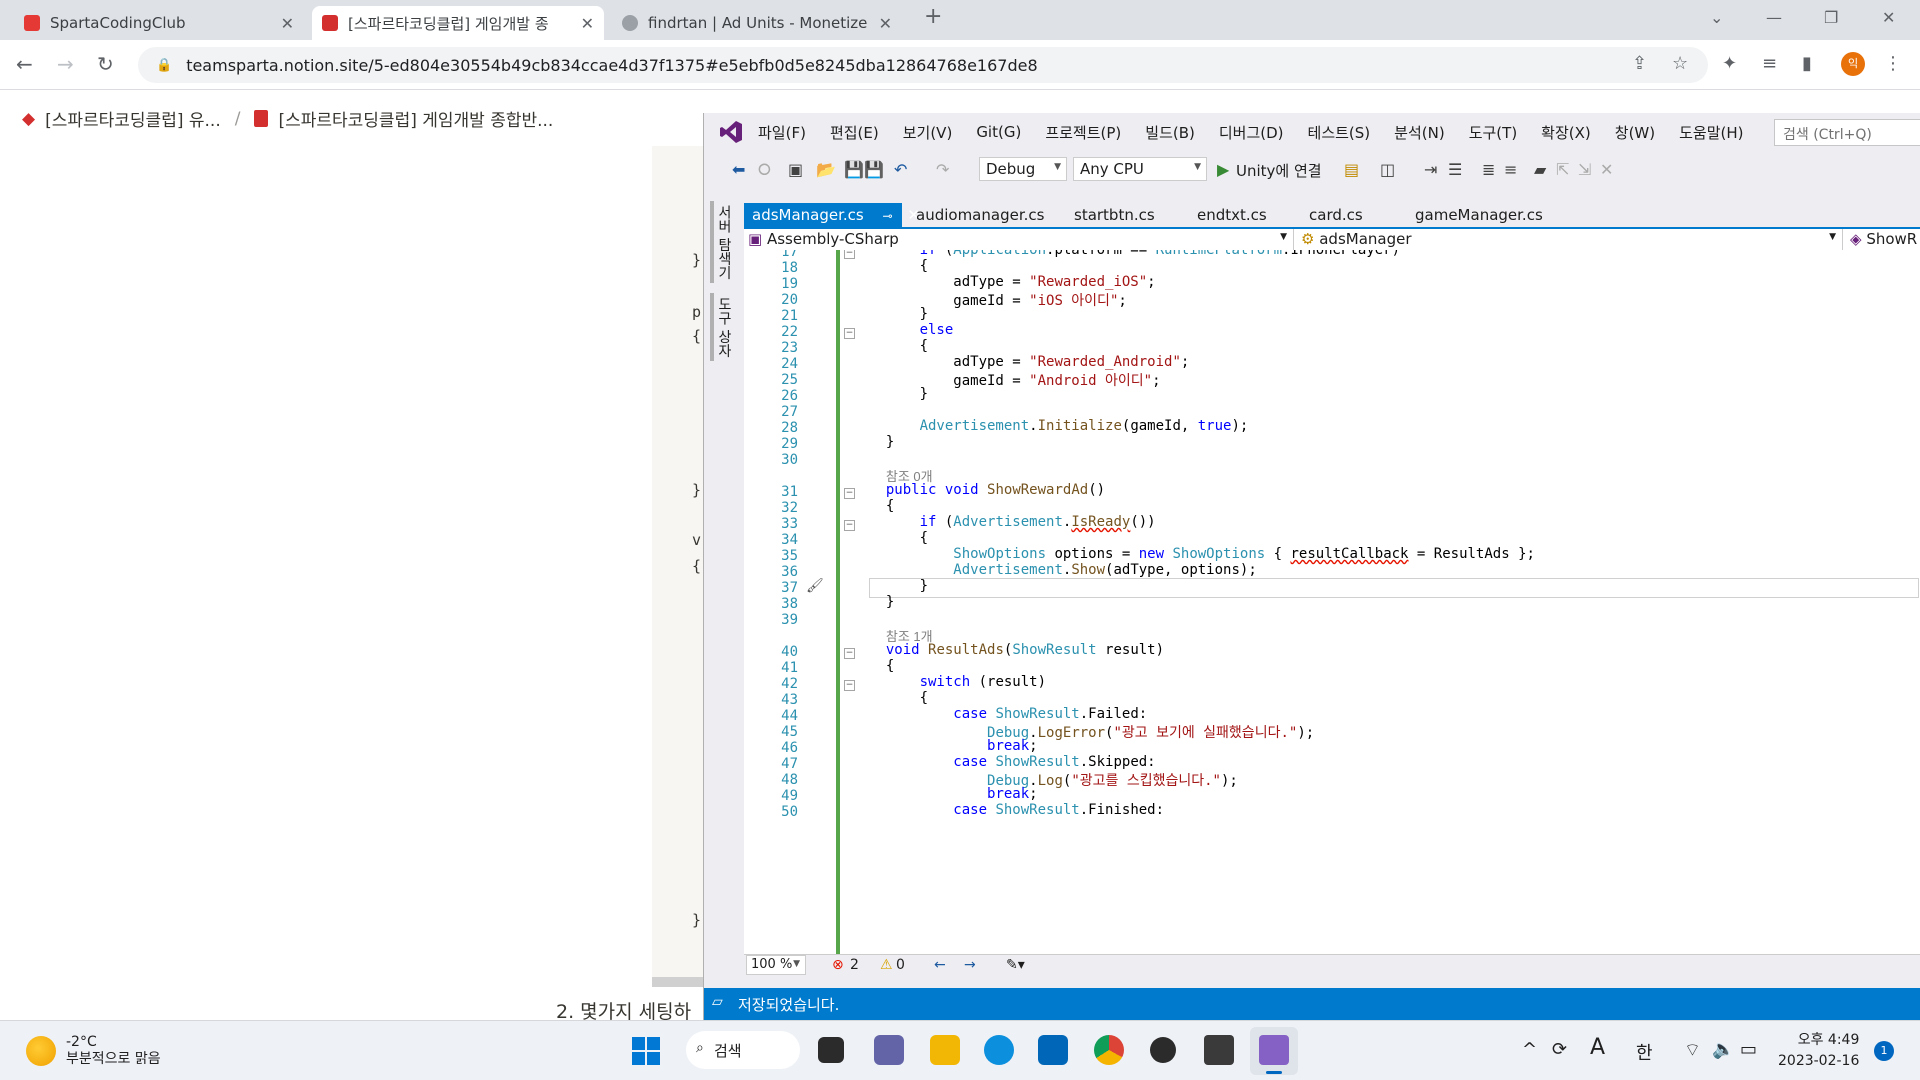 This screenshot has width=1920, height=1080. What do you see at coordinates (1692, 1050) in the screenshot?
I see `wifi-icon: ⌔` at bounding box center [1692, 1050].